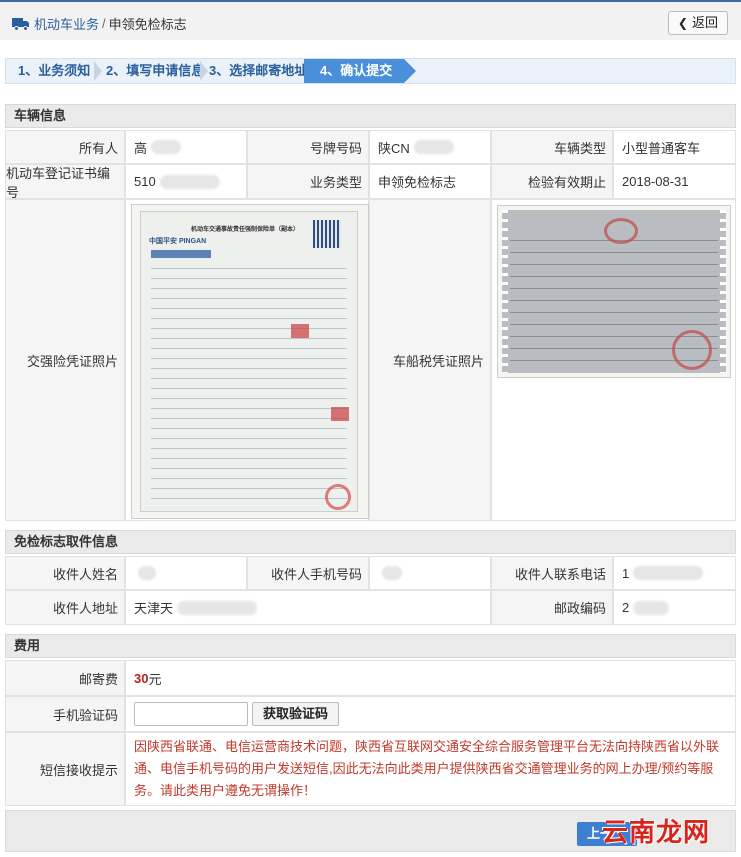  I want to click on section-delivery-info-title: 免检标志取件信息, so click(370, 542).